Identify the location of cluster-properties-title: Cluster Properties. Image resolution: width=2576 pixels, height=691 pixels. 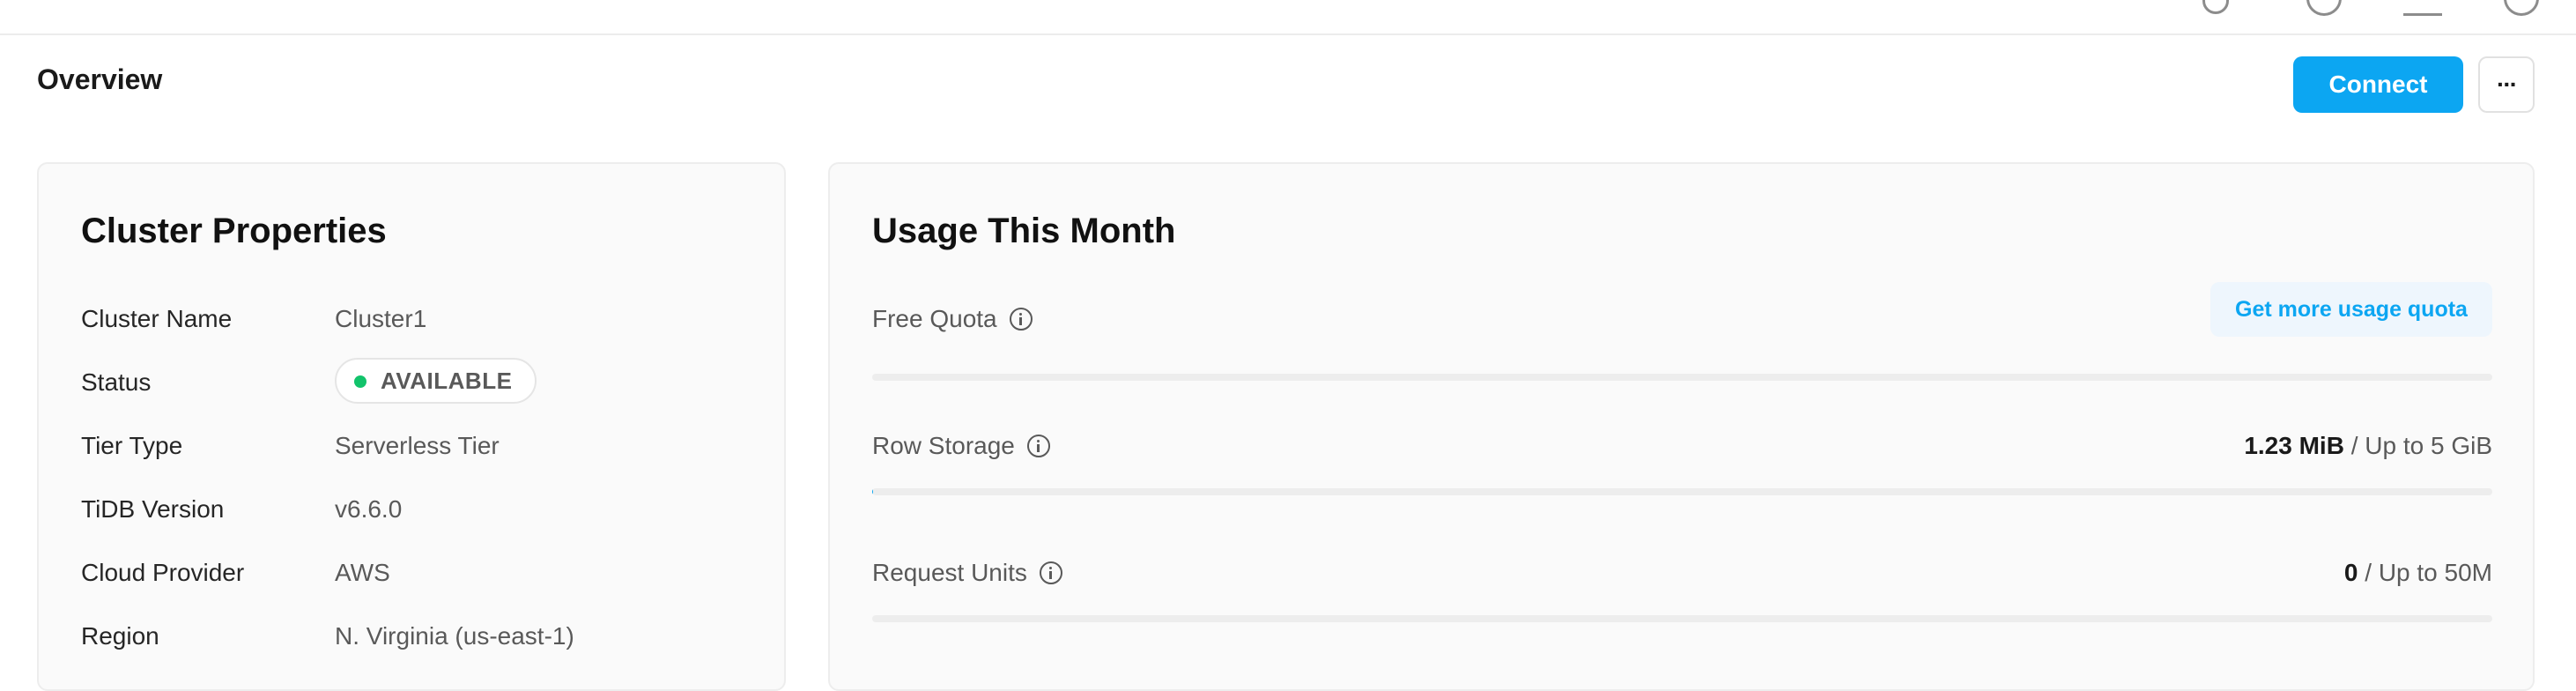
(234, 231).